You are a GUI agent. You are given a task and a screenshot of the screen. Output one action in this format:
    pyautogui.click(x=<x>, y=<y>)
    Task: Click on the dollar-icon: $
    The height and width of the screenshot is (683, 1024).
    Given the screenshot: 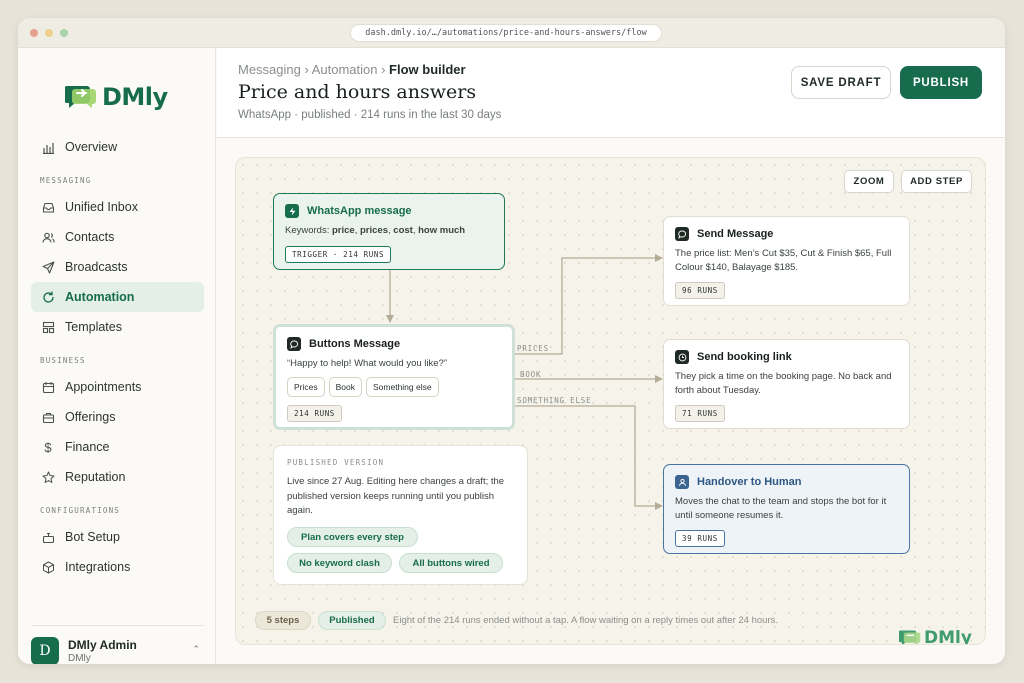 What is the action you would take?
    pyautogui.click(x=48, y=447)
    